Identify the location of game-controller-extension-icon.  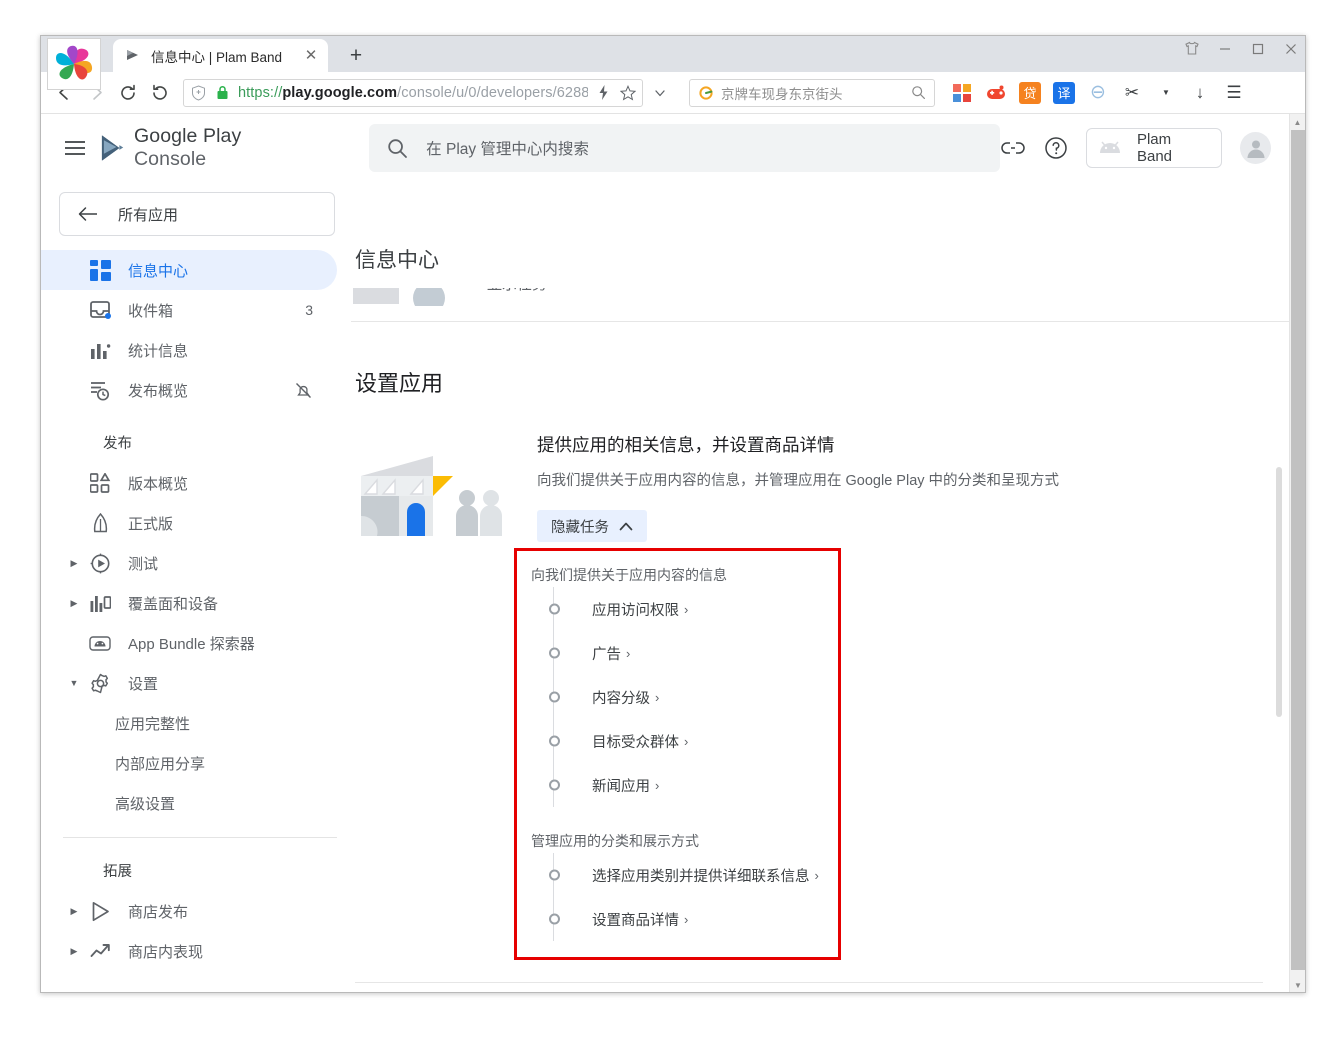
(996, 93).